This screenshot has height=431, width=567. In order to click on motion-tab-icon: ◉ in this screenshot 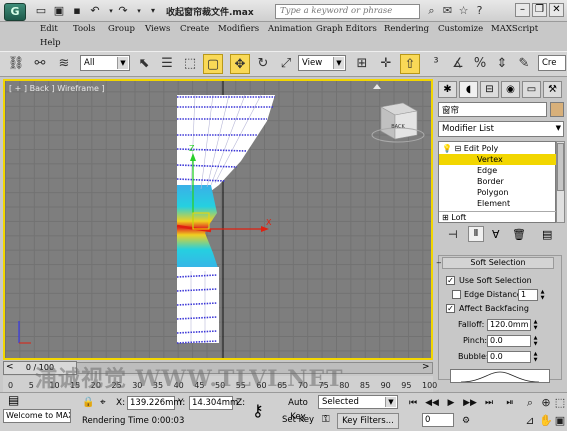, I will do `click(510, 89)`.